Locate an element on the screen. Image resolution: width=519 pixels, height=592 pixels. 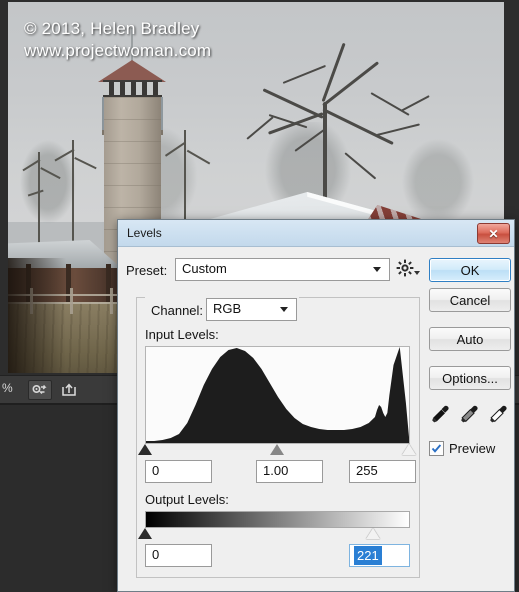
checkmark-icon is located at coordinates (436, 448).